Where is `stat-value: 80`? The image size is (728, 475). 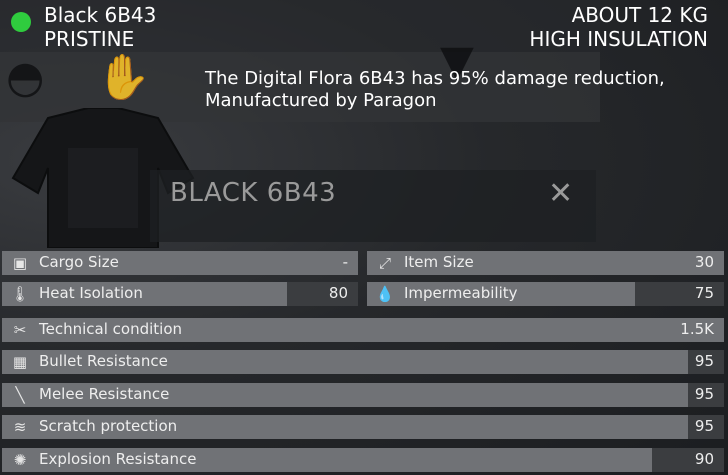
stat-value: 80 is located at coordinates (338, 293).